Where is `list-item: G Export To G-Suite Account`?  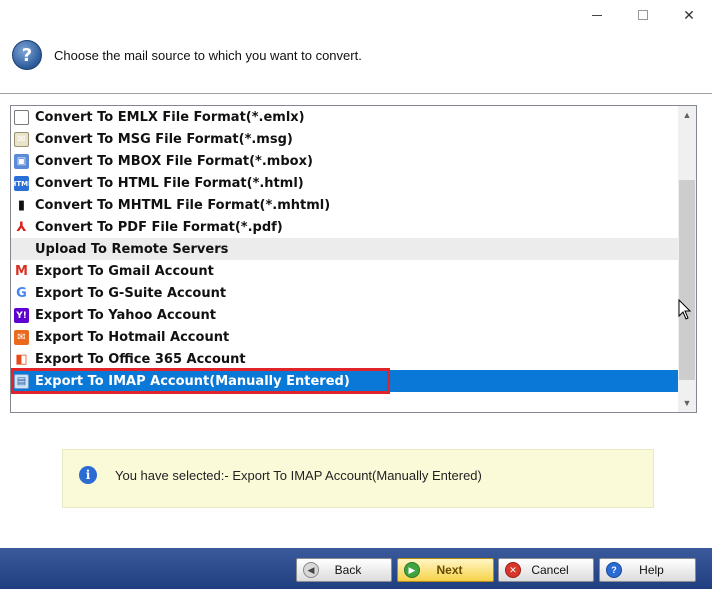
list-item: G Export To G-Suite Account is located at coordinates (344, 293).